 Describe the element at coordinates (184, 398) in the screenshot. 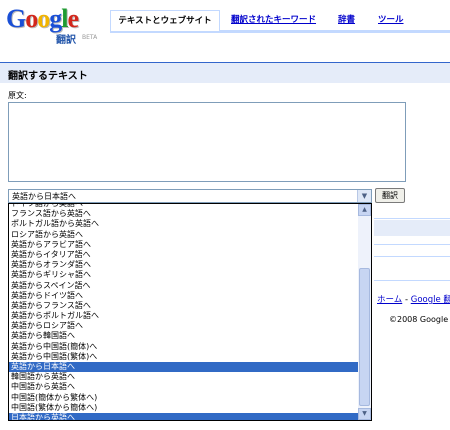

I see `dropdown-option: 中国語(簡体から繁体へ)` at that location.